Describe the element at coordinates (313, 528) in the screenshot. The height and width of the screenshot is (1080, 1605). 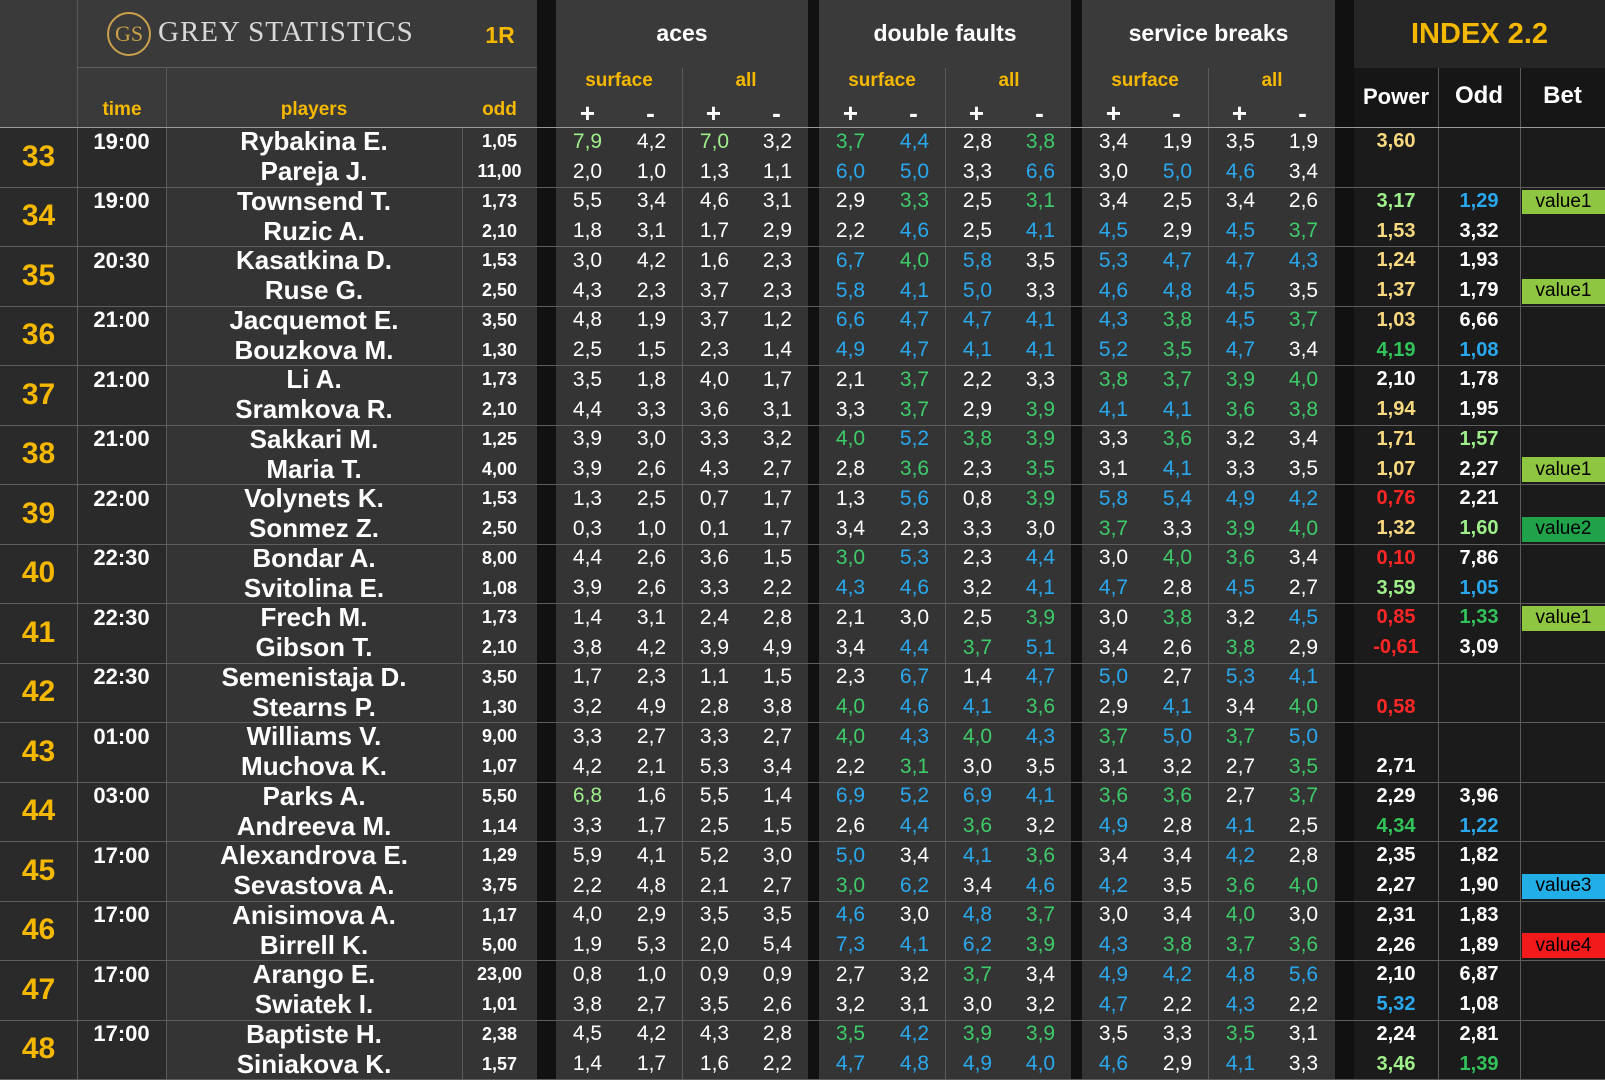
I see `player-name: Sonmez Z.` at that location.